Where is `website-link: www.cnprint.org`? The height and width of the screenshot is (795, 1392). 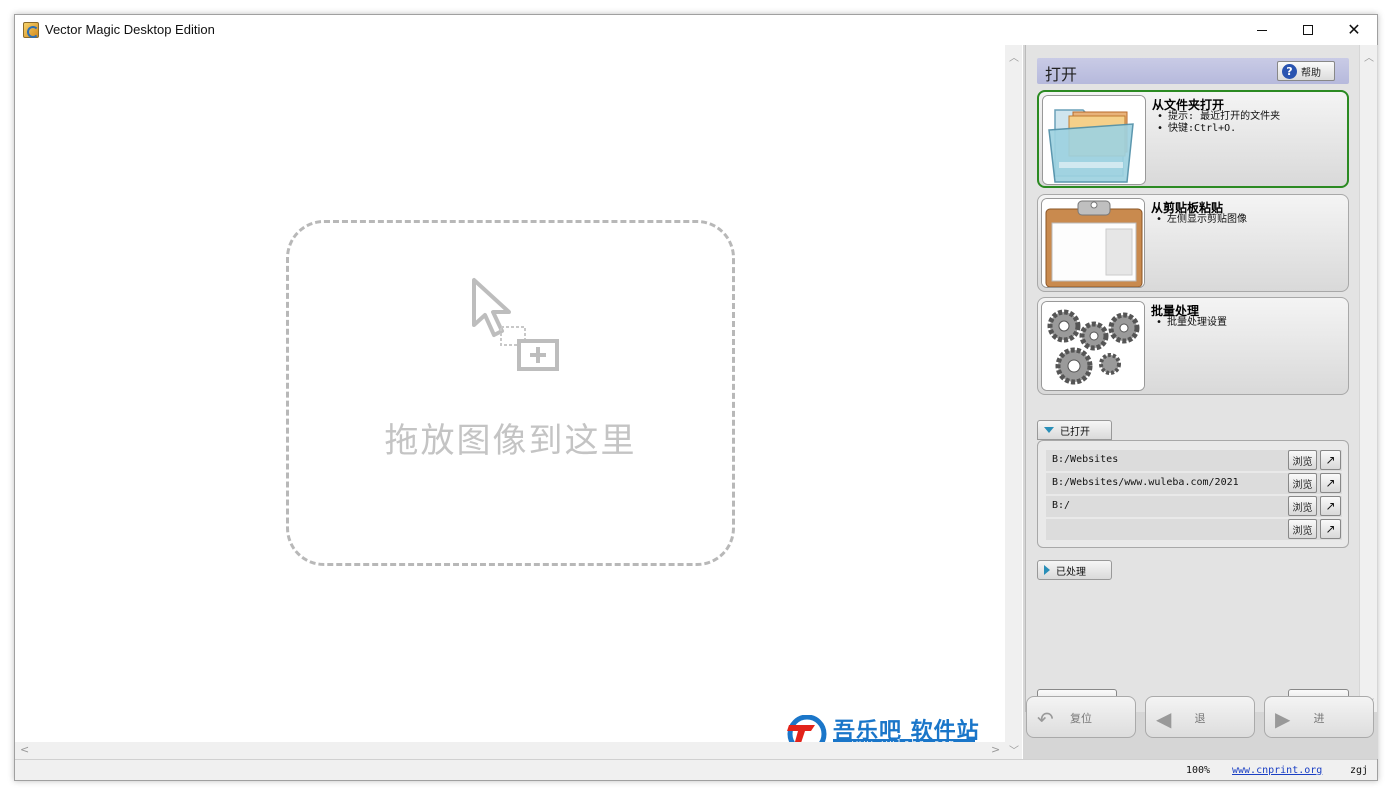 website-link: www.cnprint.org is located at coordinates (1277, 770).